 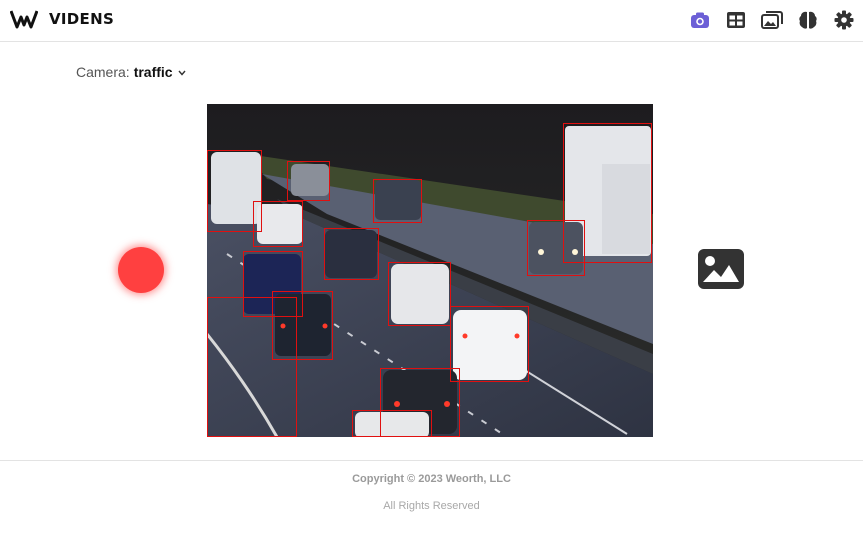 What do you see at coordinates (103, 72) in the screenshot?
I see `camera-label: Camera:` at bounding box center [103, 72].